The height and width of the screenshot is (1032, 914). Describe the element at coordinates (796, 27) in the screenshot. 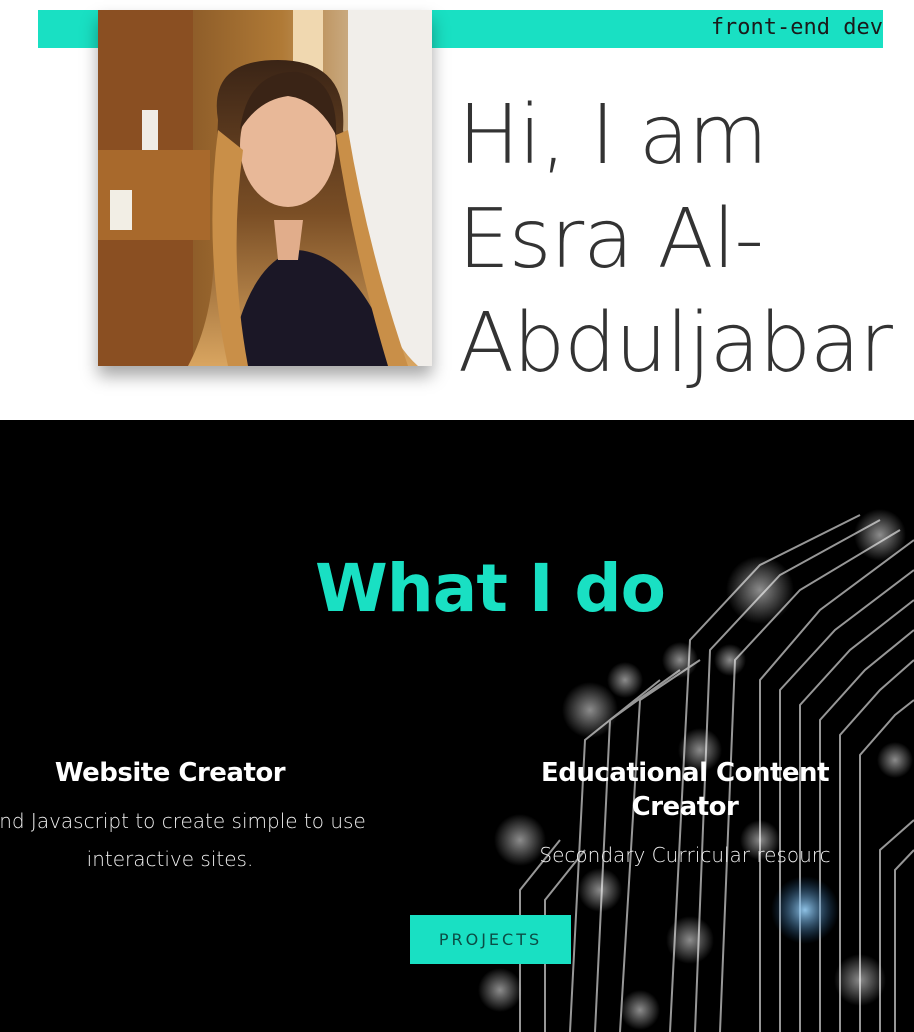

I see `tagline: front-end dev` at that location.